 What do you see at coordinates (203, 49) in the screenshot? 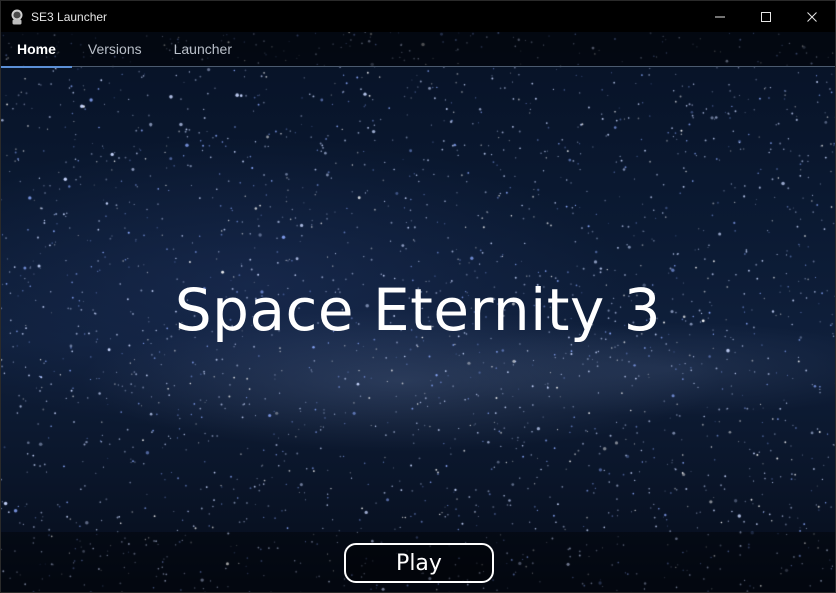
I see `tab-launcher: Launcher` at bounding box center [203, 49].